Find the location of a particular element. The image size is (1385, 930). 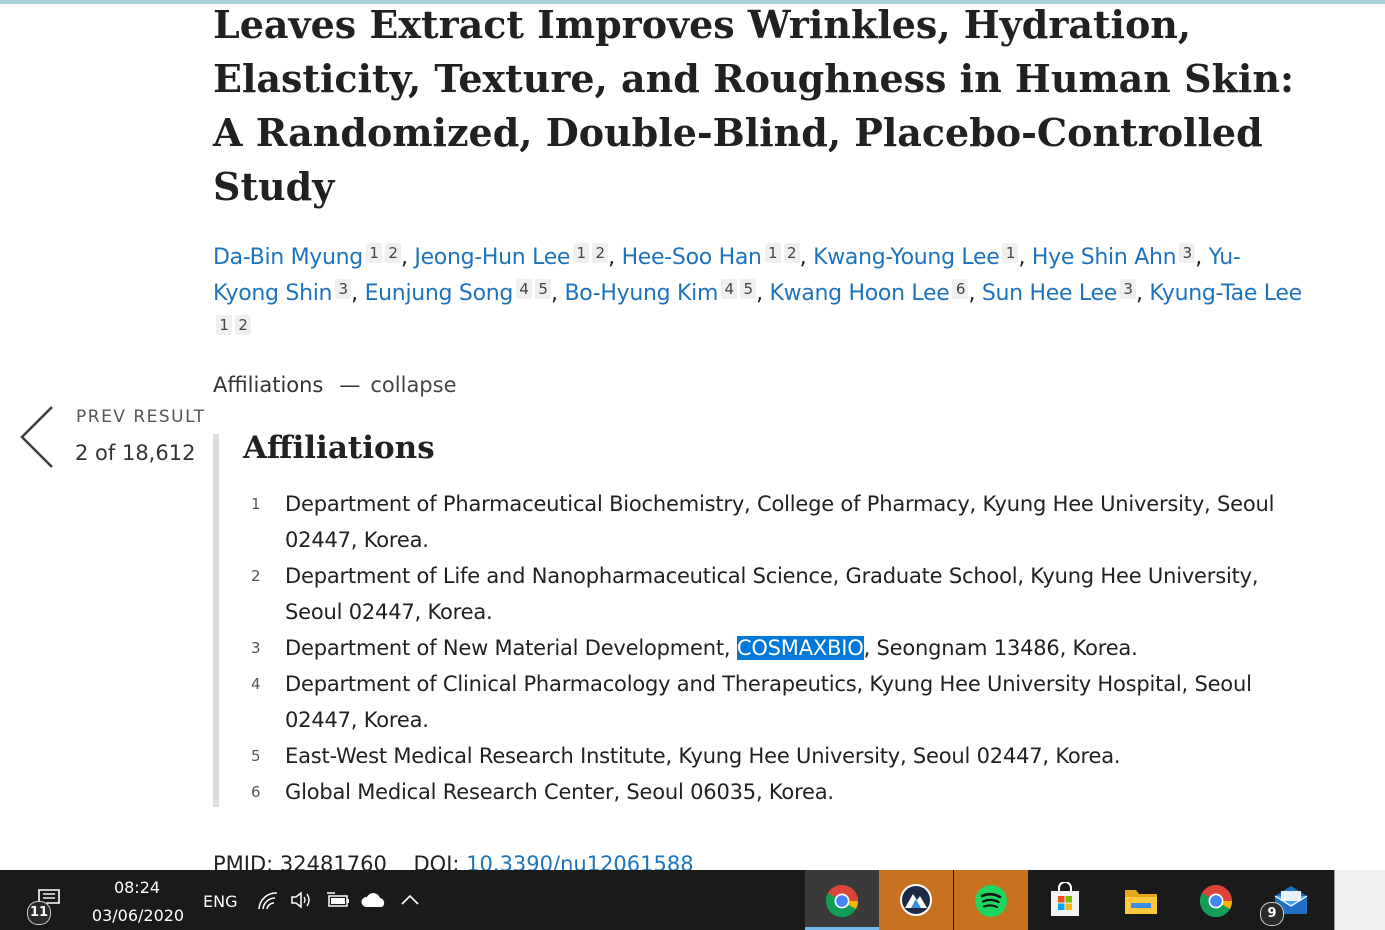

onedrive-icon is located at coordinates (374, 900).